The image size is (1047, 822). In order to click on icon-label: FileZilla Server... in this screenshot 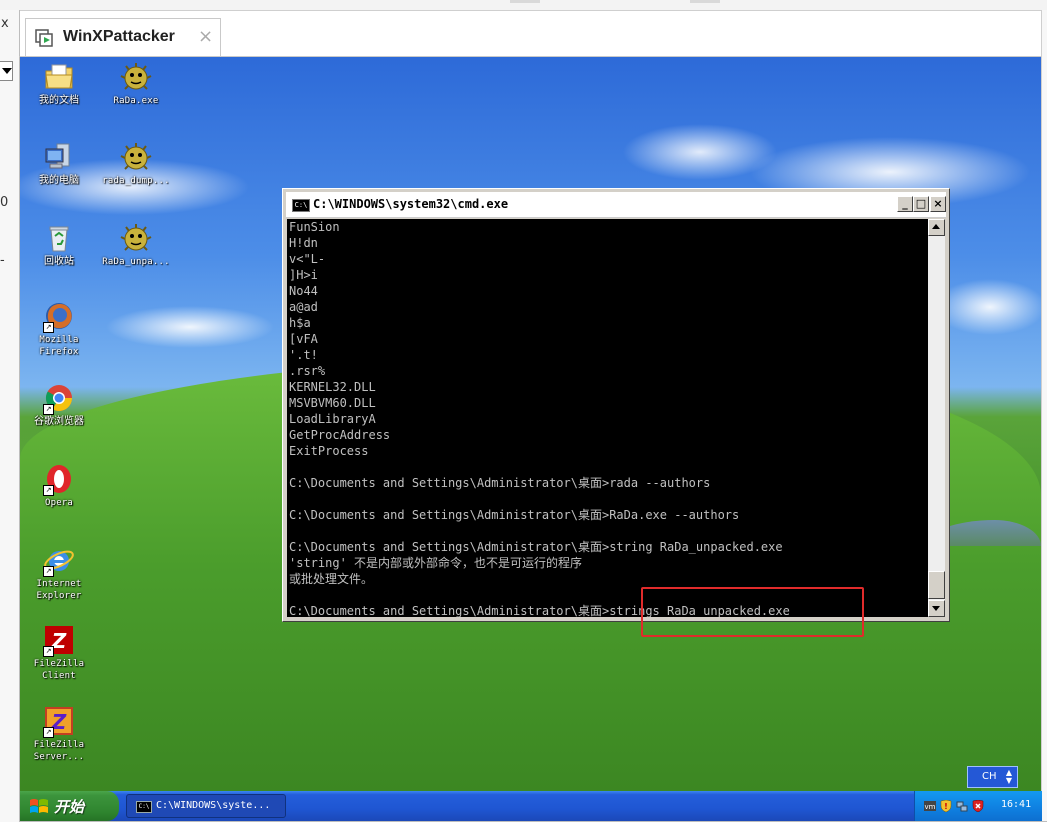, I will do `click(59, 751)`.